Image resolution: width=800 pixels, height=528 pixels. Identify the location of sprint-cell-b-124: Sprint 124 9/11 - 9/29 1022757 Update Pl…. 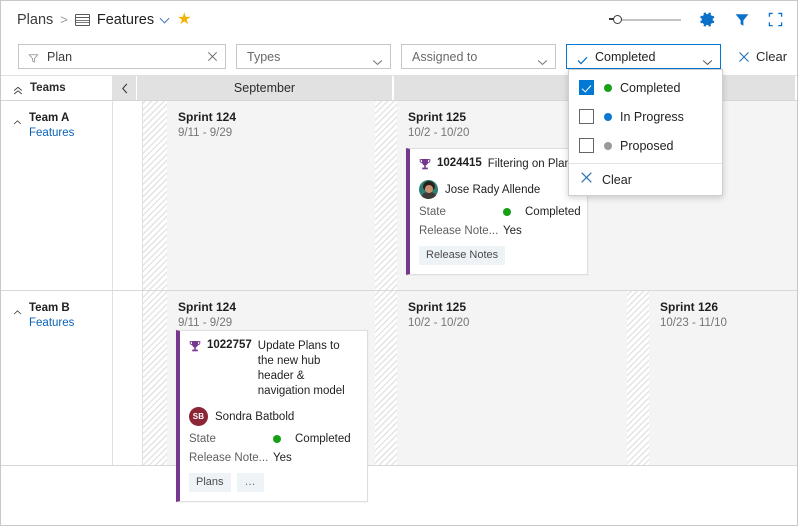
(271, 396).